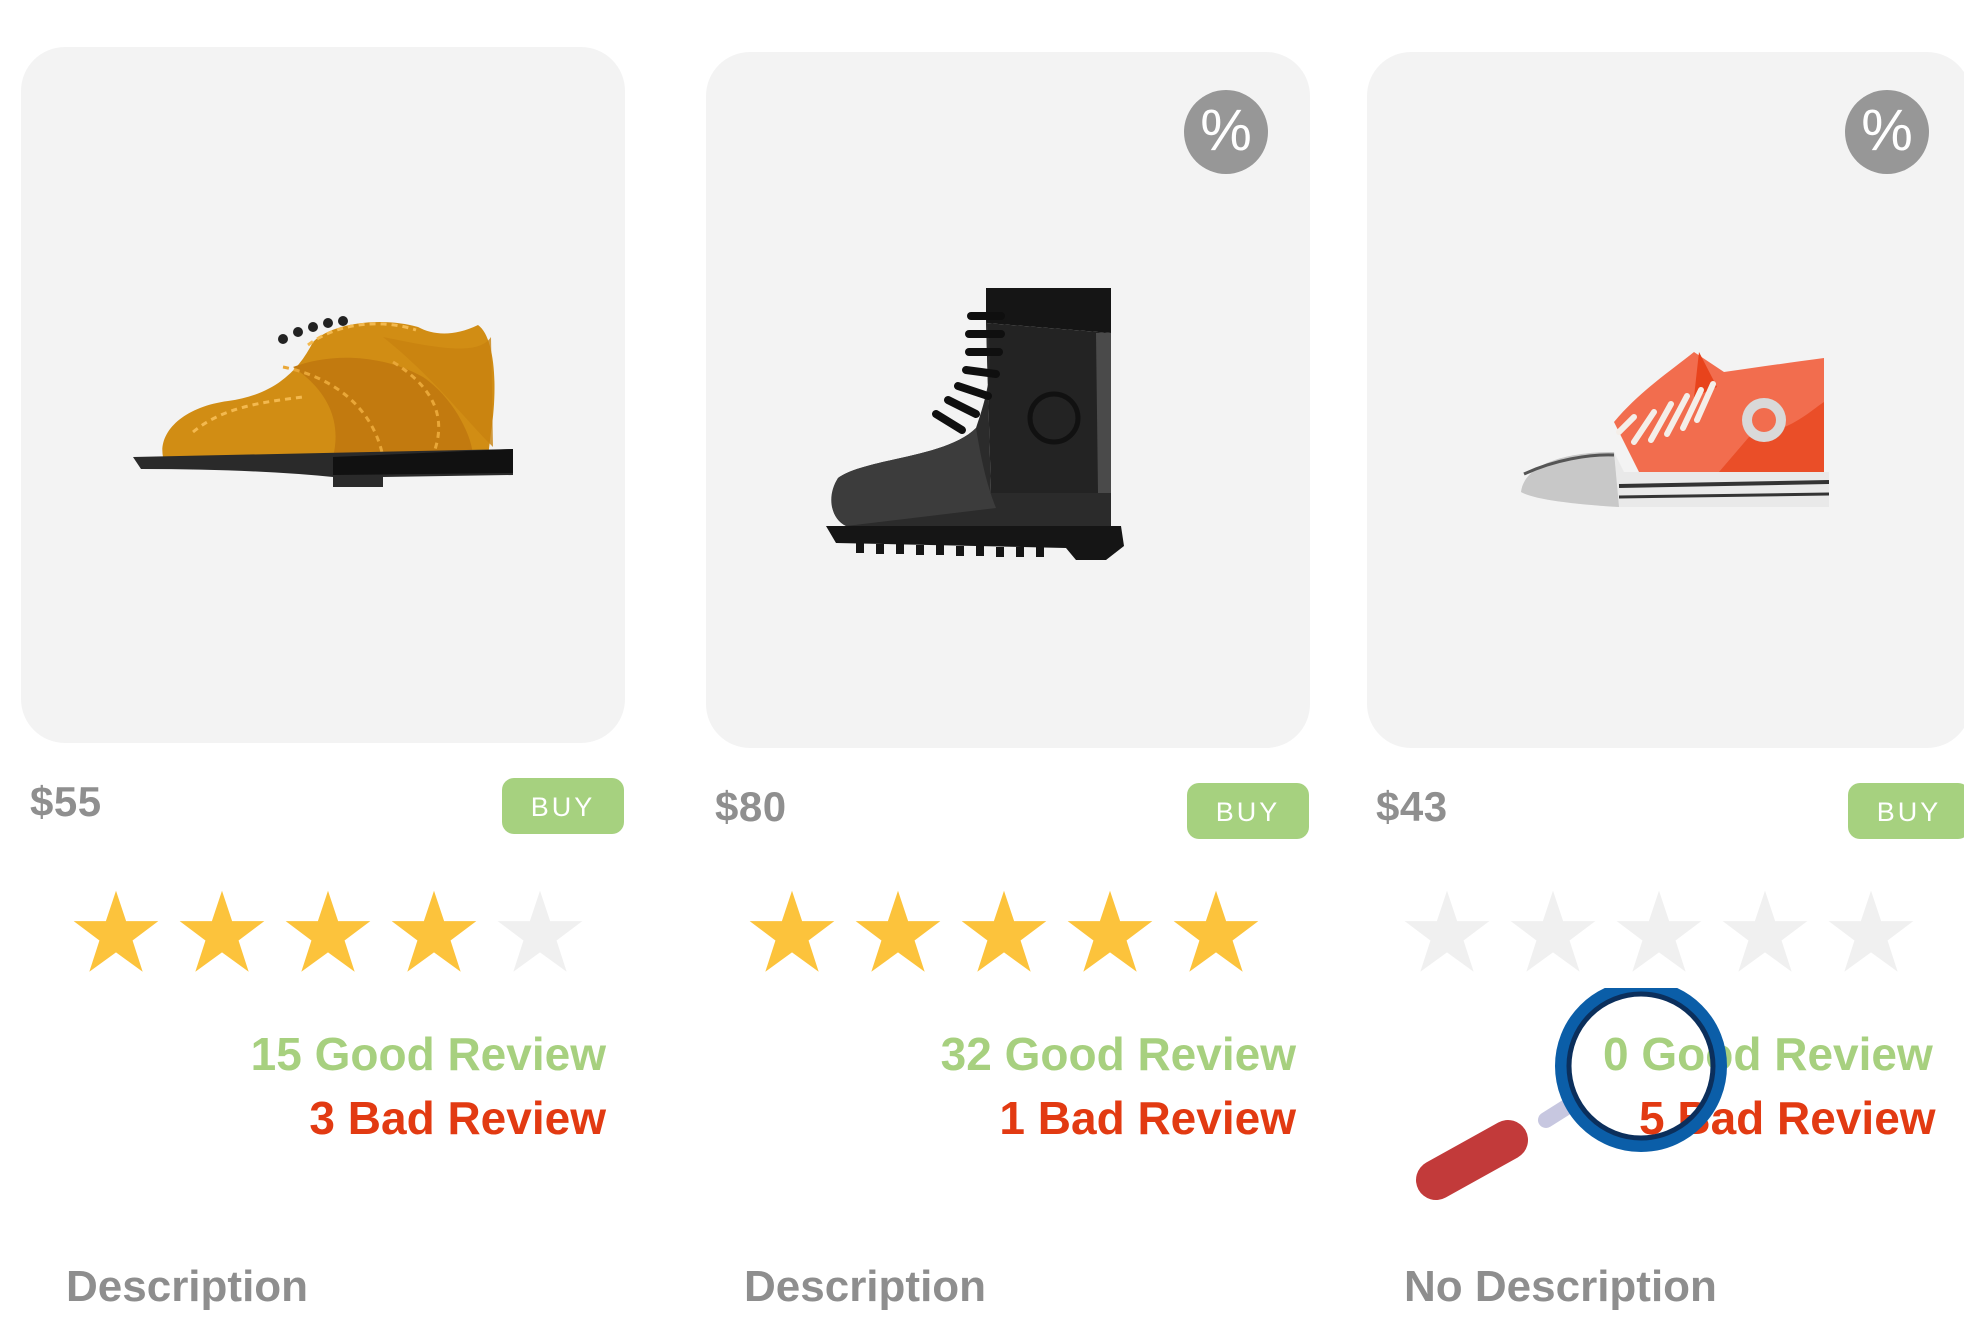 This screenshot has width=1964, height=1325. What do you see at coordinates (1412, 806) in the screenshot?
I see `price-label: $43` at bounding box center [1412, 806].